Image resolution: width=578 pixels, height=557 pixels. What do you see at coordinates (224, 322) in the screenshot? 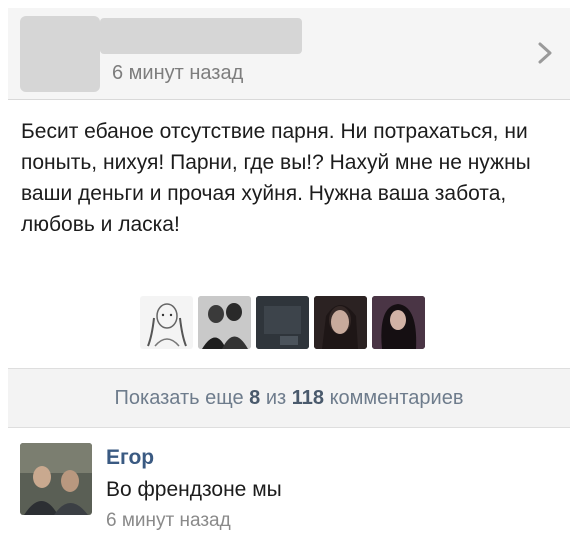
I see `couple-avatar` at bounding box center [224, 322].